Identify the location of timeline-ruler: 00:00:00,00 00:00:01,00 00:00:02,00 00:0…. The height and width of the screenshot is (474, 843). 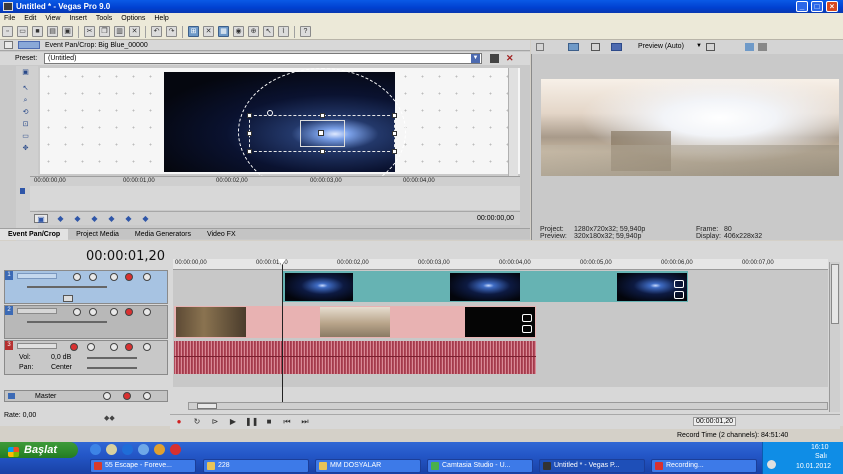
(500, 264).